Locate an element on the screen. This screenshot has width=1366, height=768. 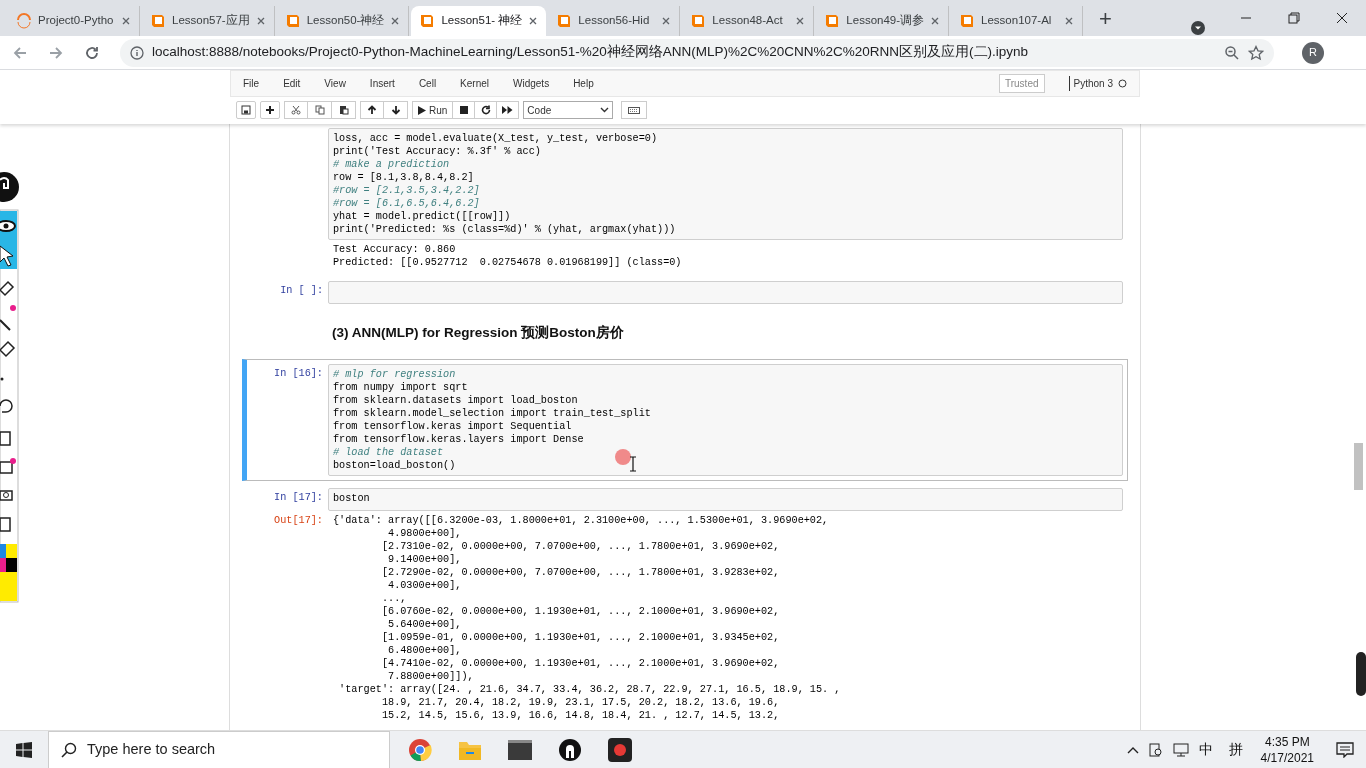
reload-icon is located at coordinates (92, 52).